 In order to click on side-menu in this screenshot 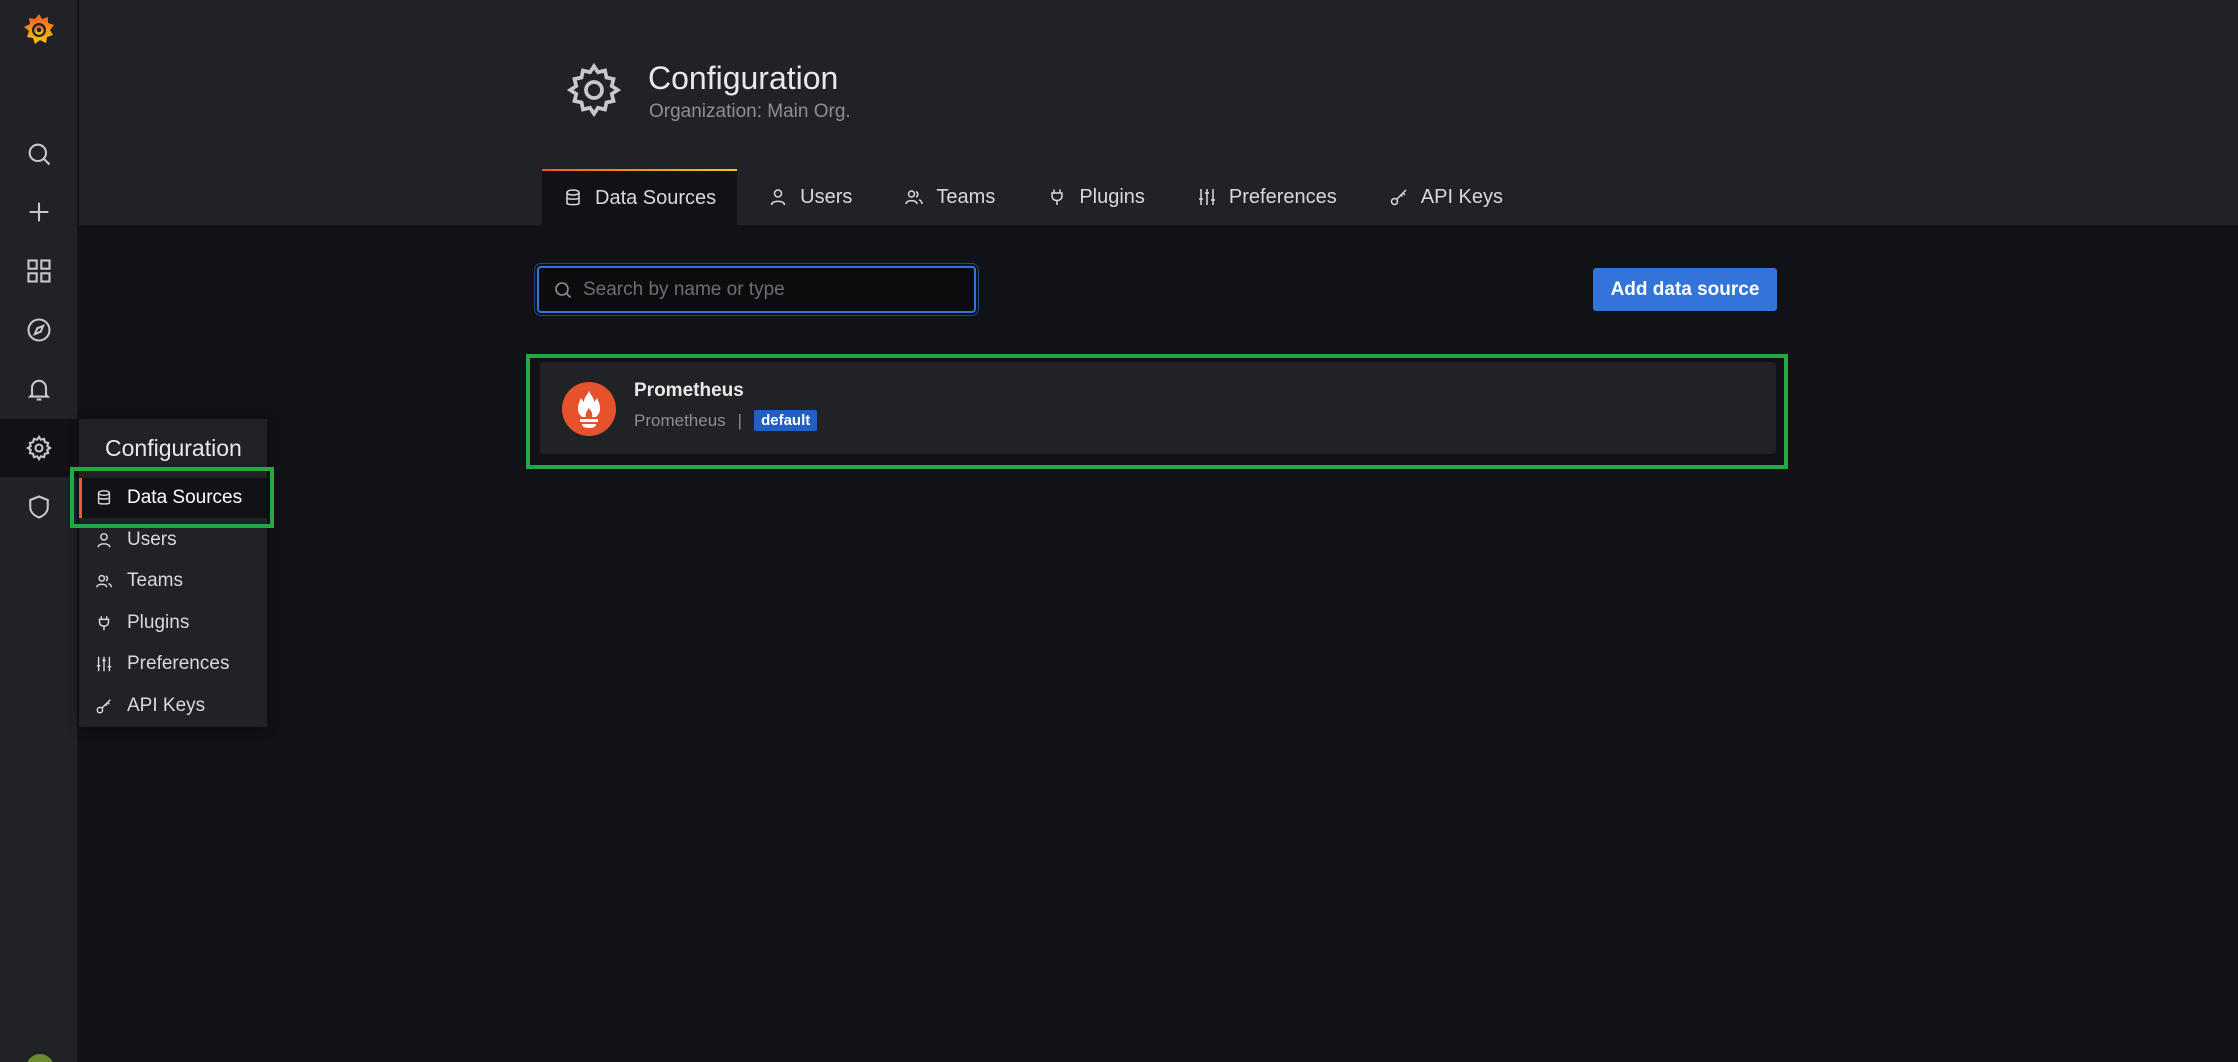, I will do `click(39, 531)`.